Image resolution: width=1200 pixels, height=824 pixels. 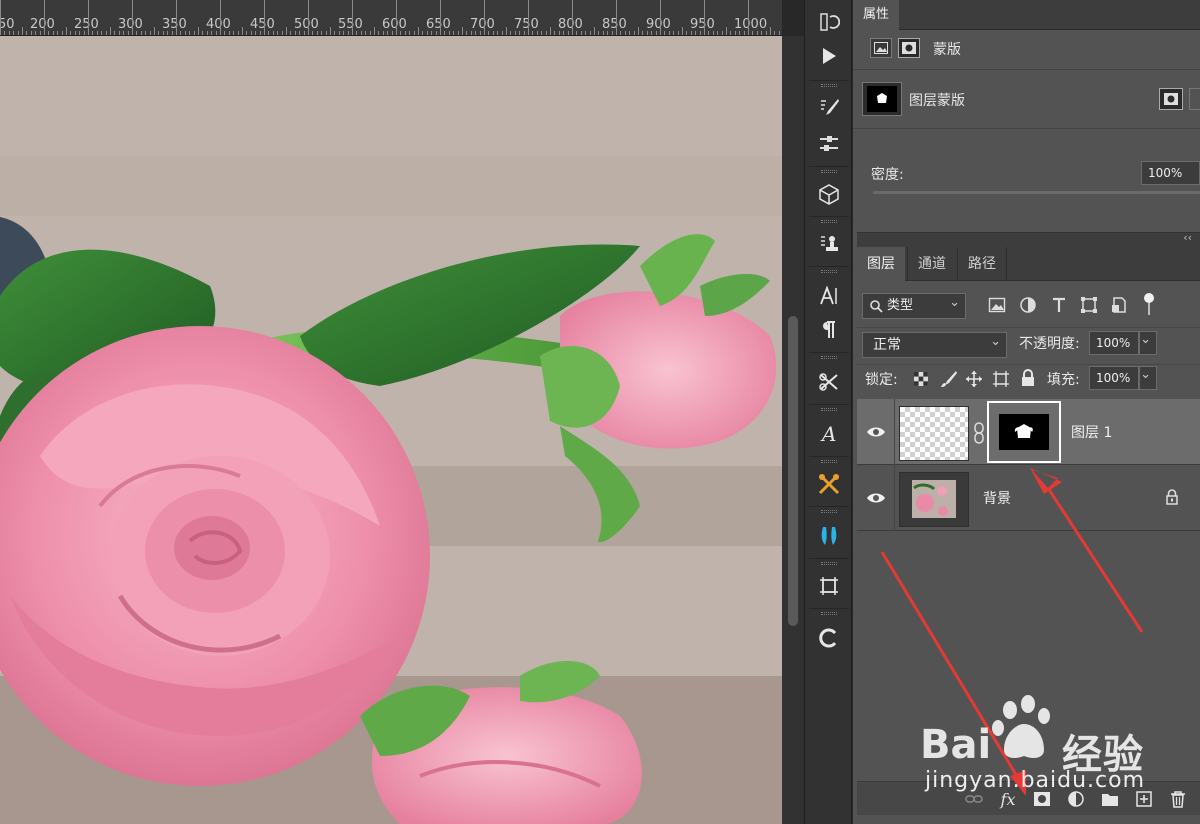 I want to click on lock-position-move-icon, so click(x=974, y=379).